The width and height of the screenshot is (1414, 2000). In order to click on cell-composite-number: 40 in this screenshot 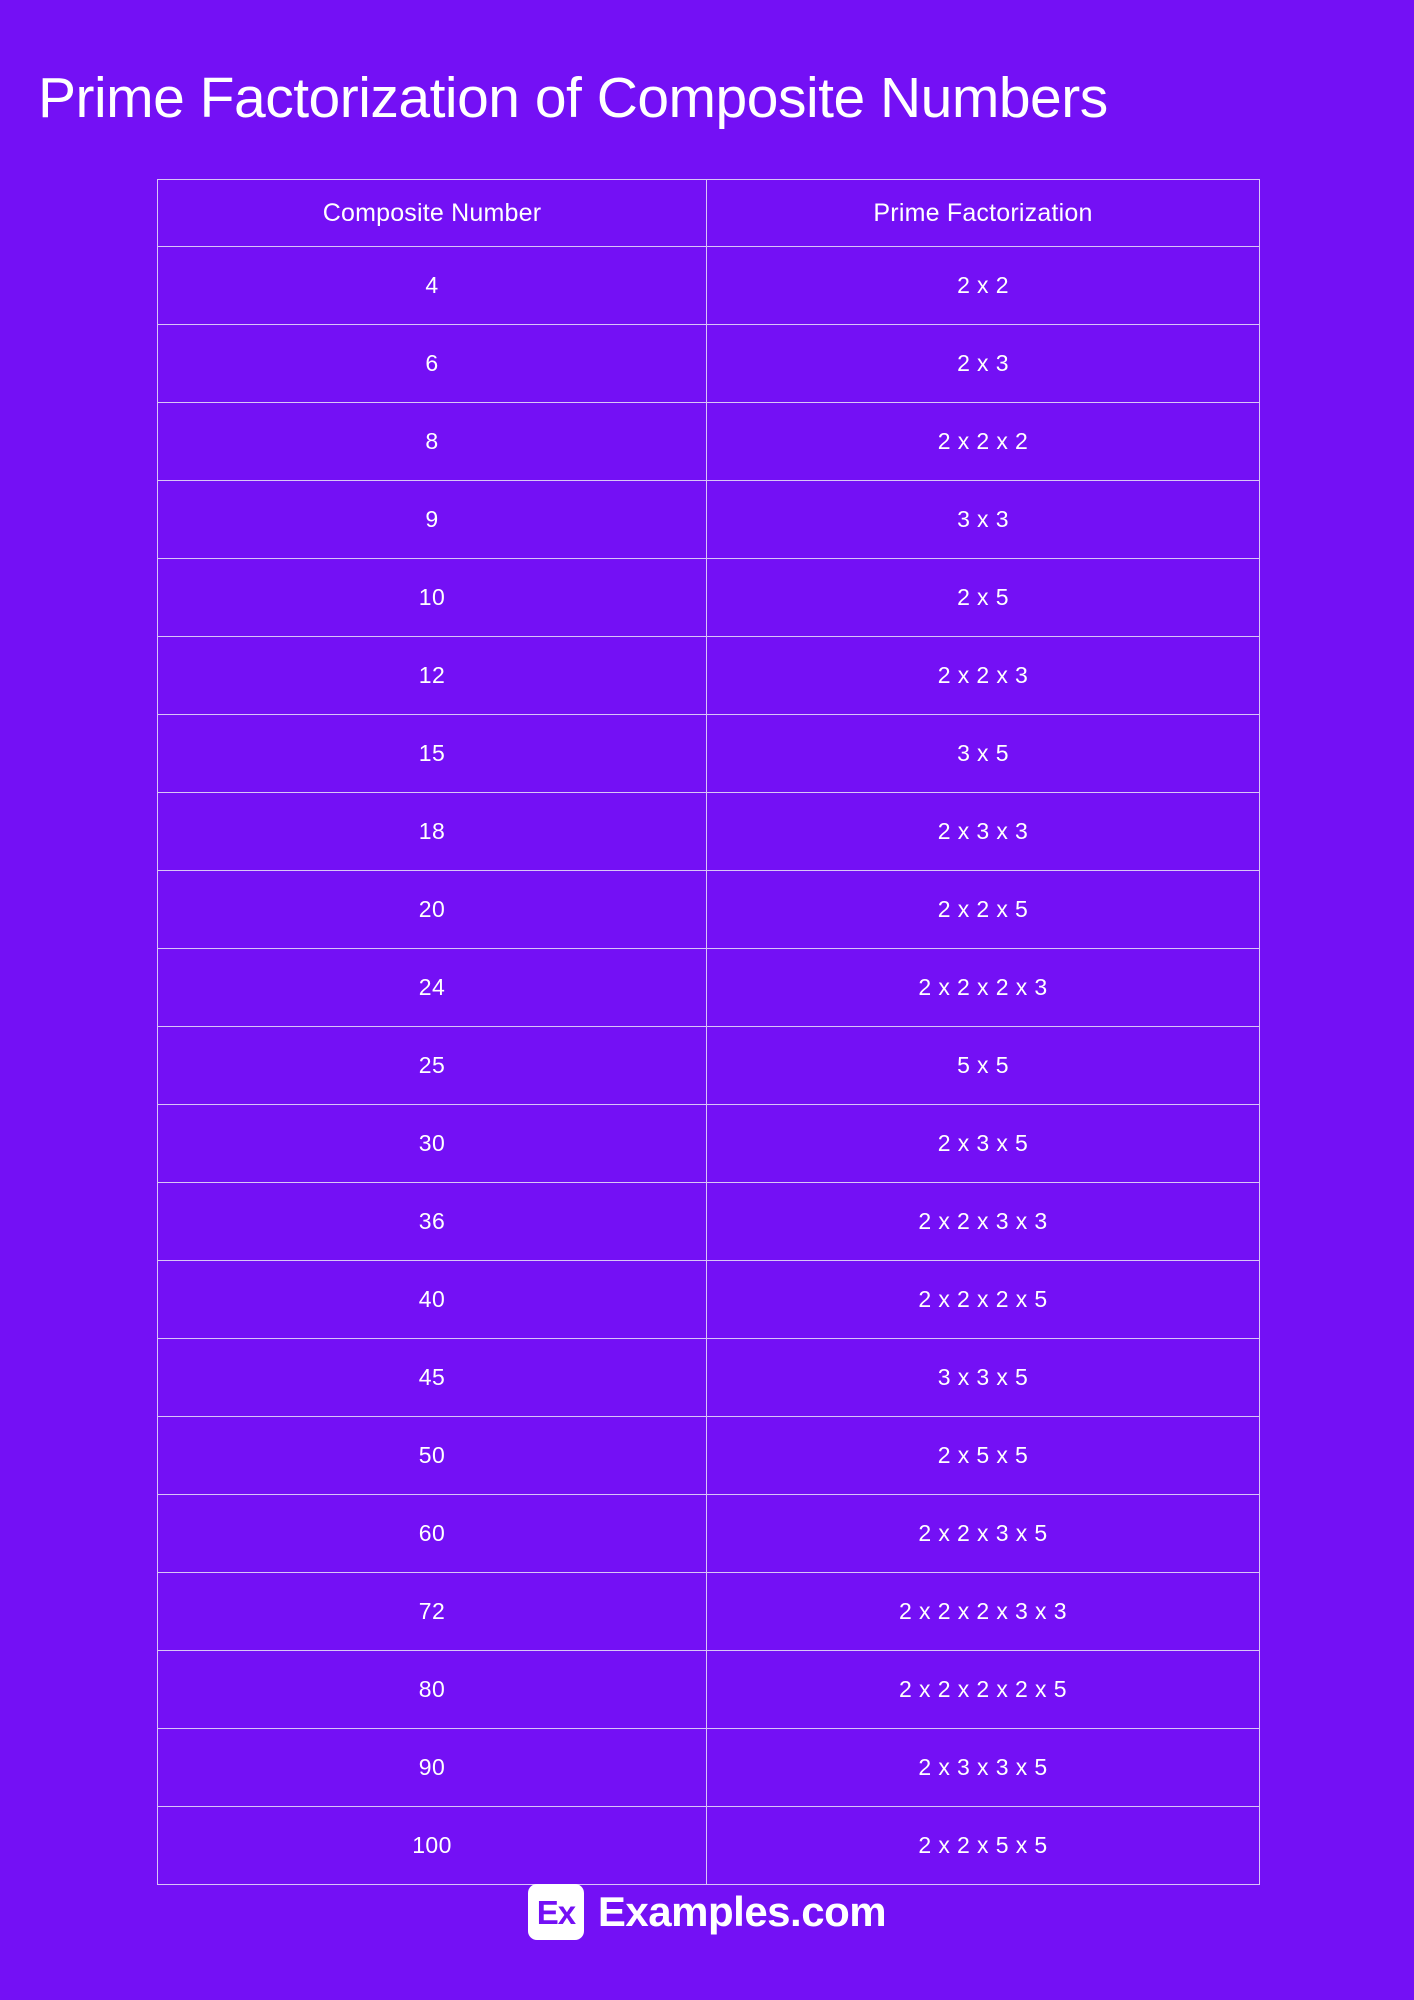, I will do `click(432, 1299)`.